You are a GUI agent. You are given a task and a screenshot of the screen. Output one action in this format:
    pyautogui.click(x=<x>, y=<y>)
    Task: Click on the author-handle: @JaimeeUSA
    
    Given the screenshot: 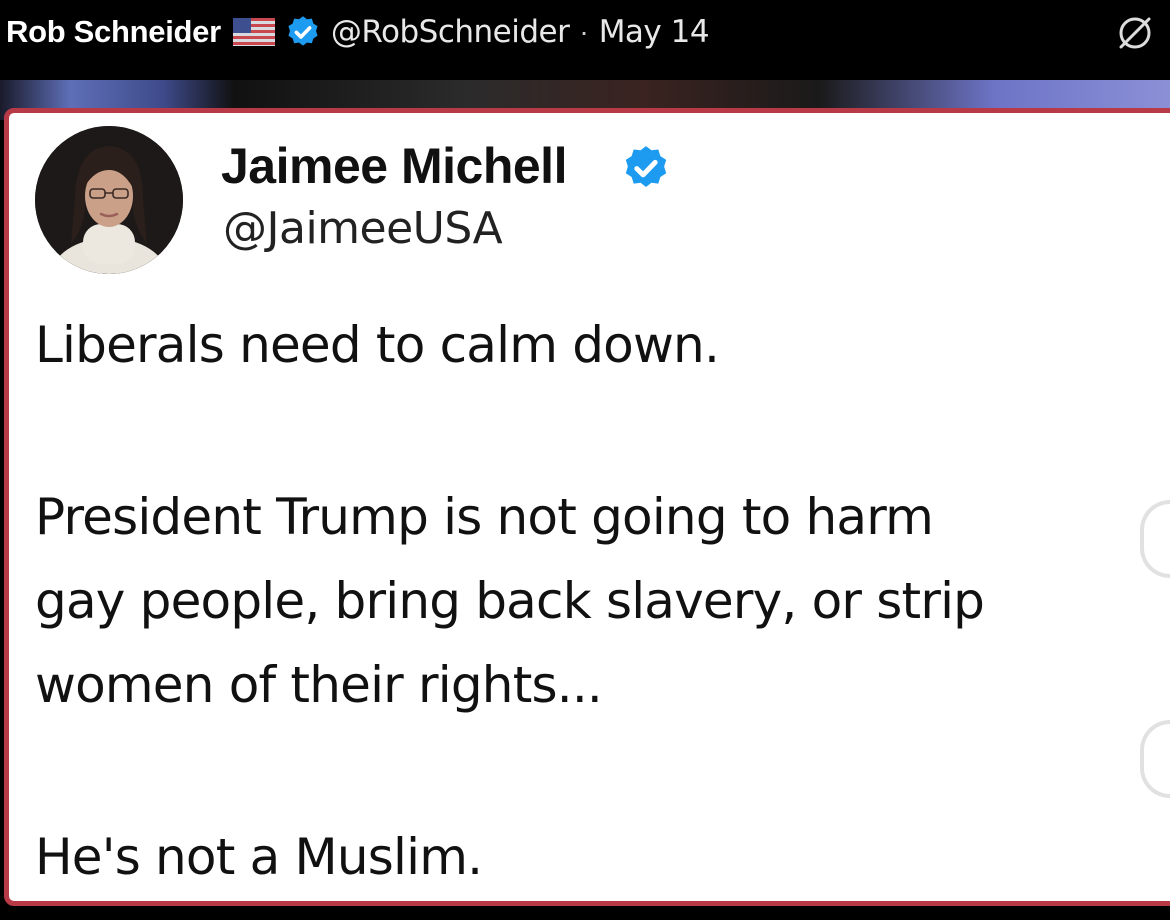 What is the action you would take?
    pyautogui.click(x=363, y=228)
    